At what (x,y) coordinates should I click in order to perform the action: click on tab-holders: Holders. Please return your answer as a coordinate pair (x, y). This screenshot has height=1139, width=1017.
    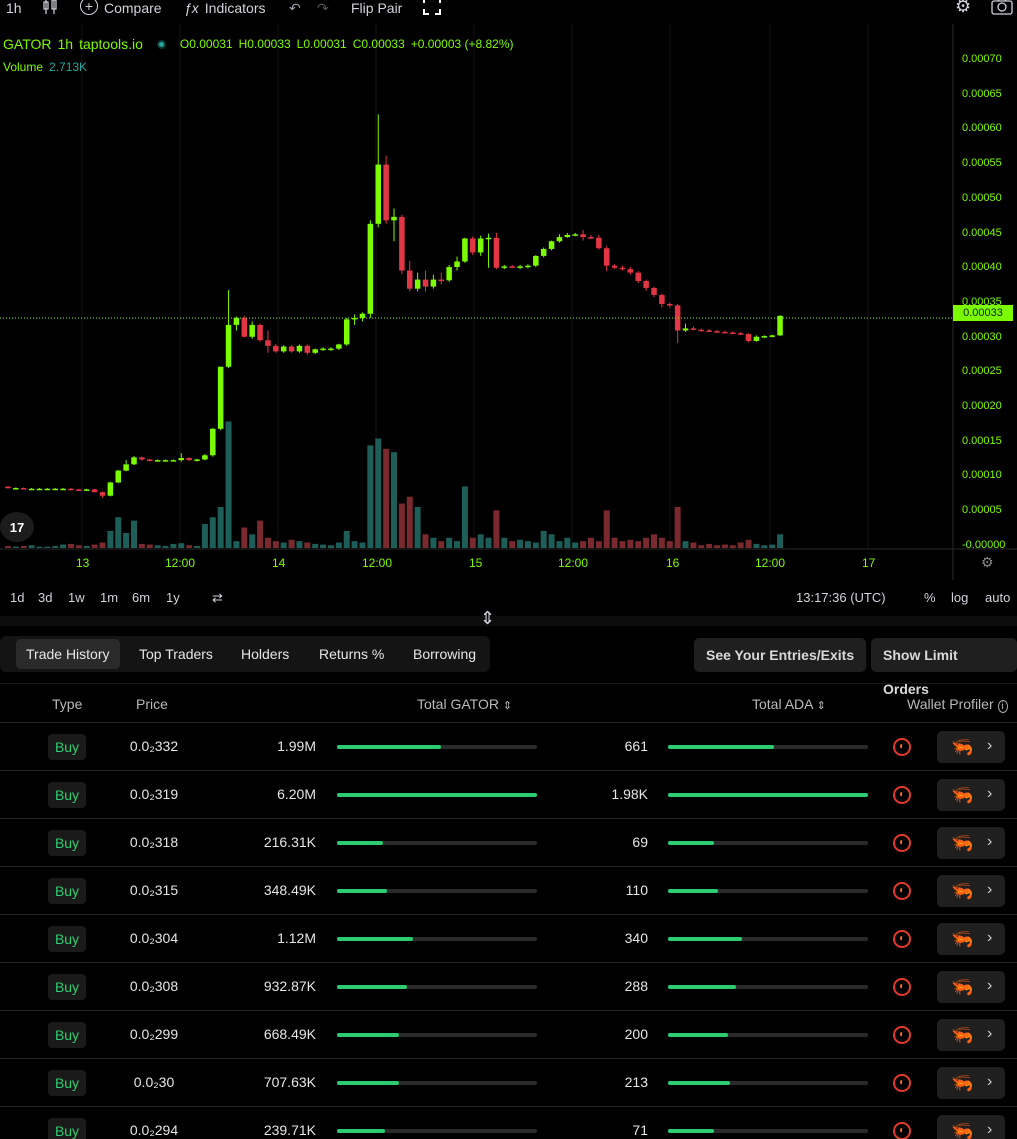
    Looking at the image, I should click on (265, 654).